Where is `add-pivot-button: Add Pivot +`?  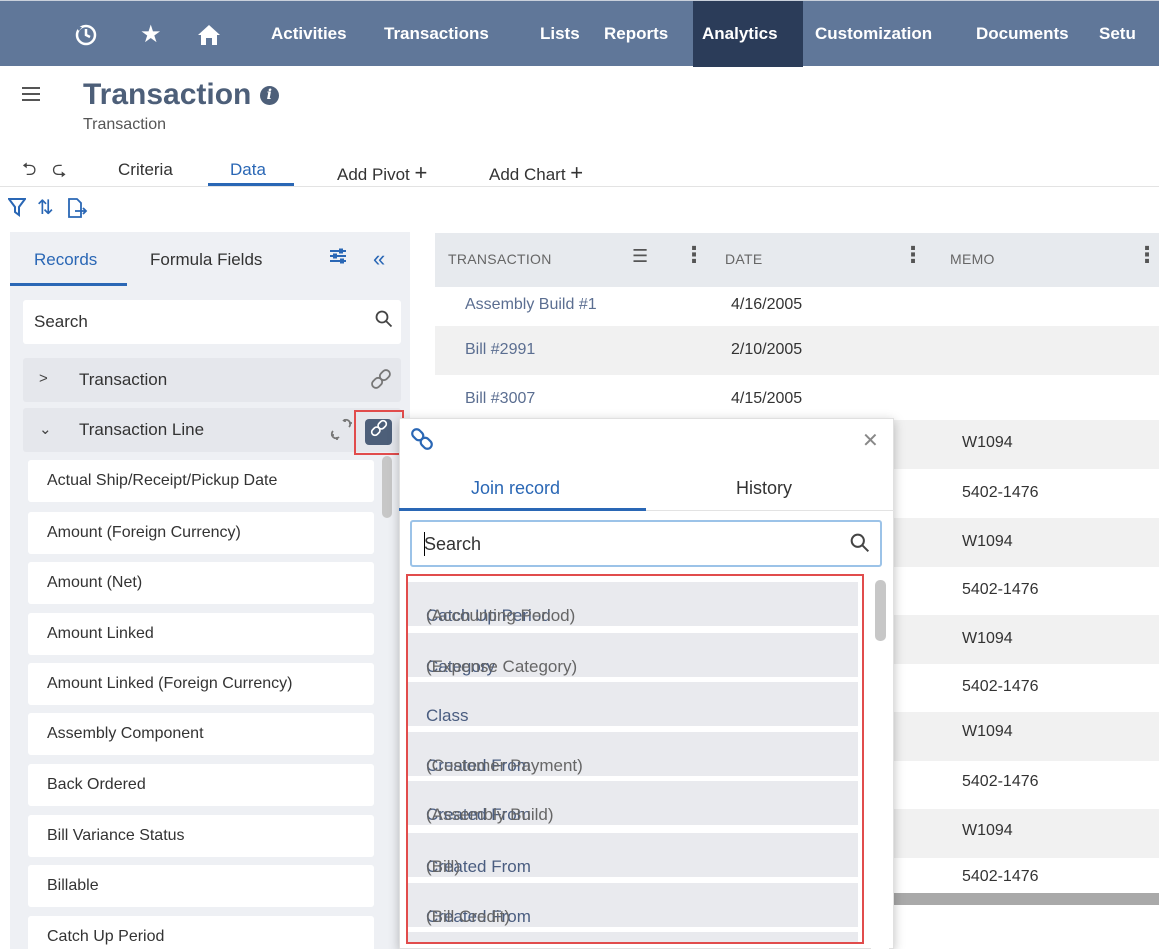 add-pivot-button: Add Pivot + is located at coordinates (382, 173).